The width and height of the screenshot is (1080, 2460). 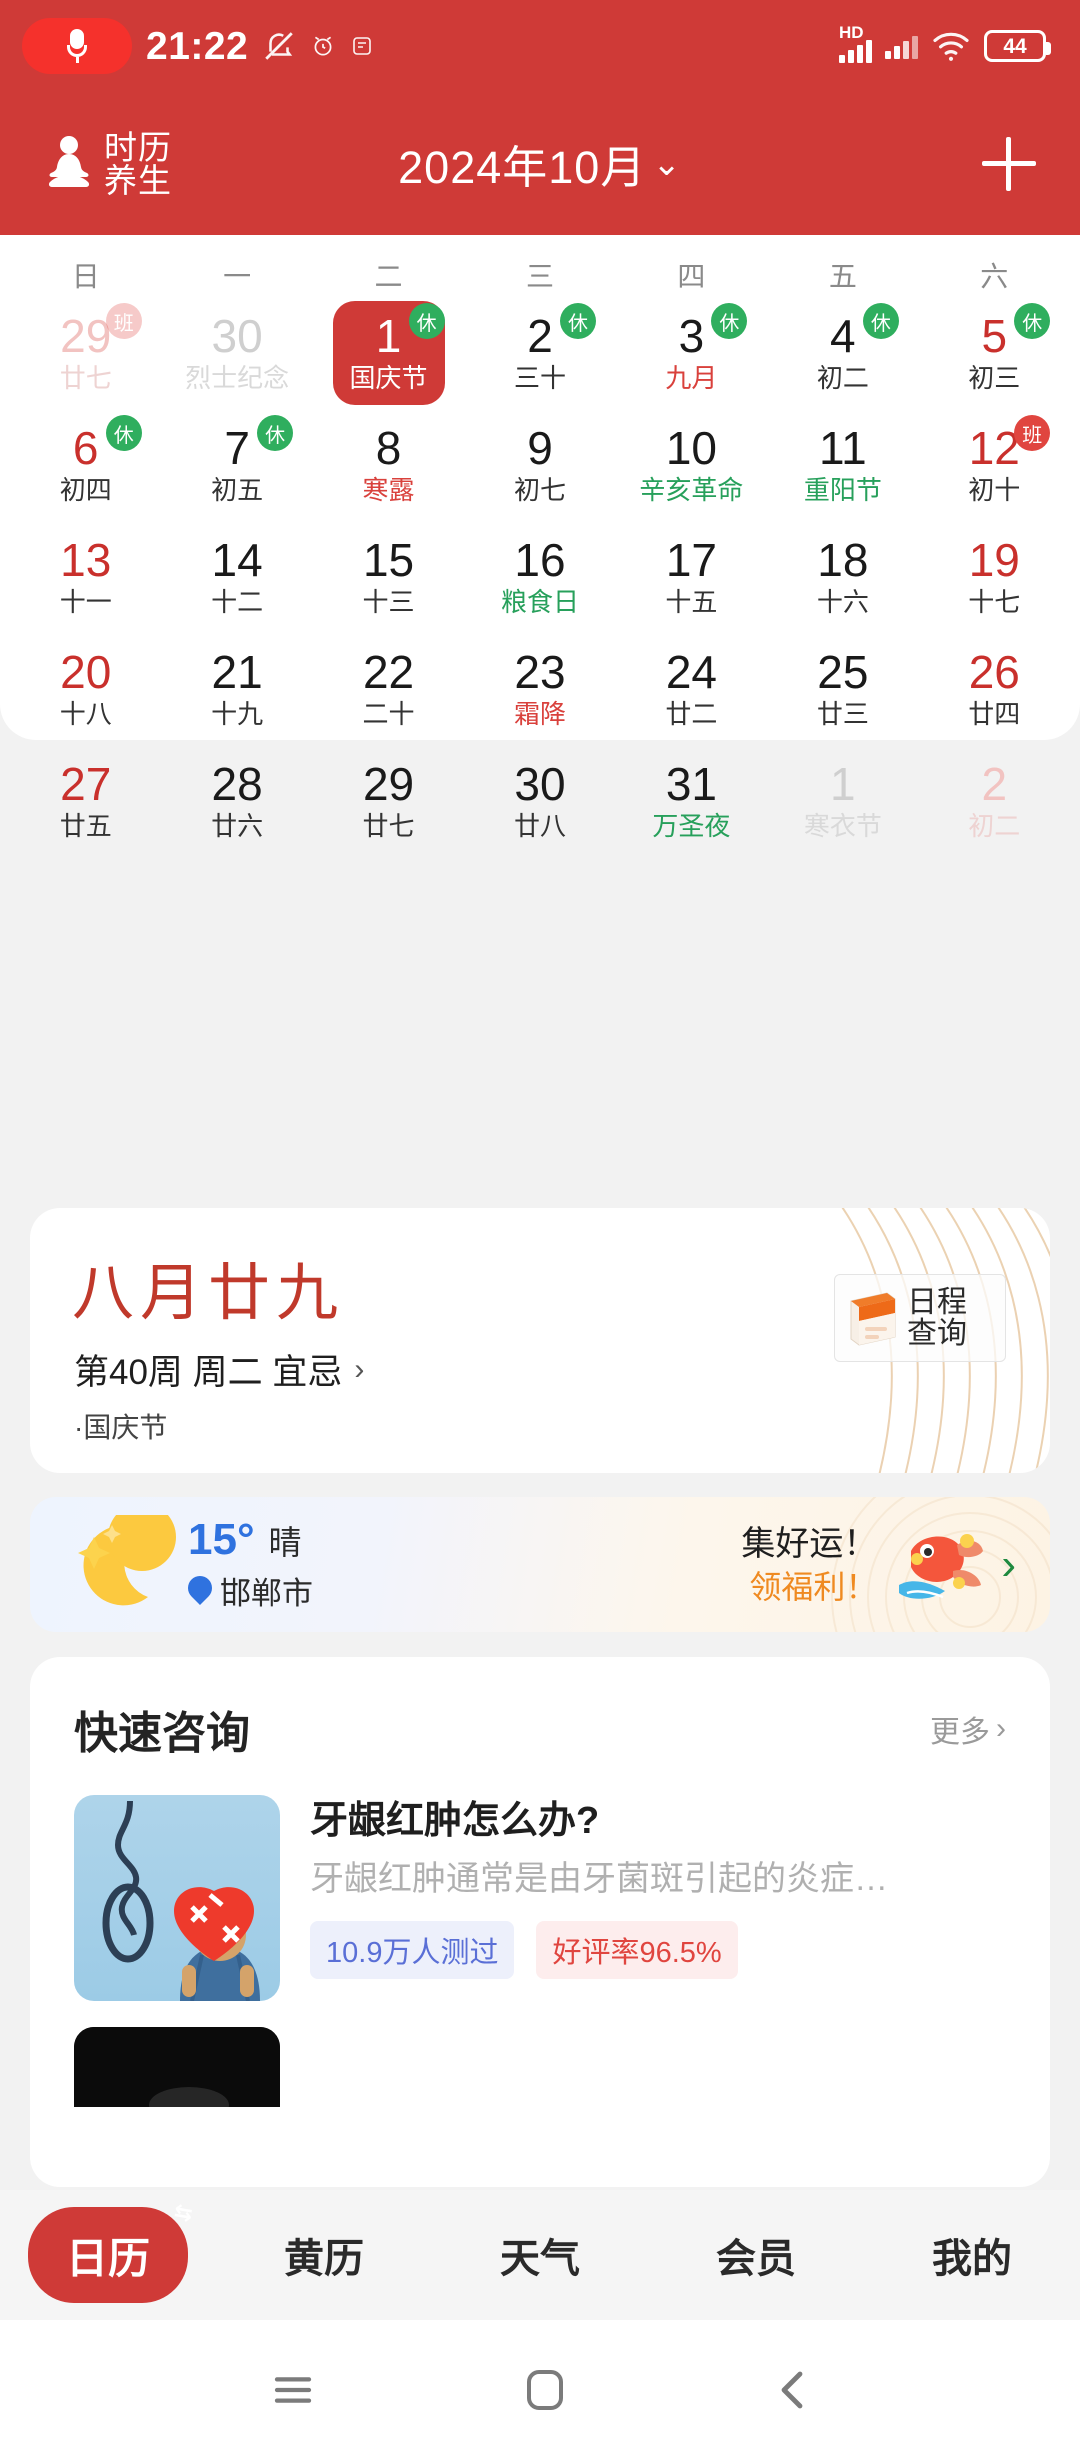 What do you see at coordinates (85, 826) in the screenshot?
I see `day-sublabel: 廿五` at bounding box center [85, 826].